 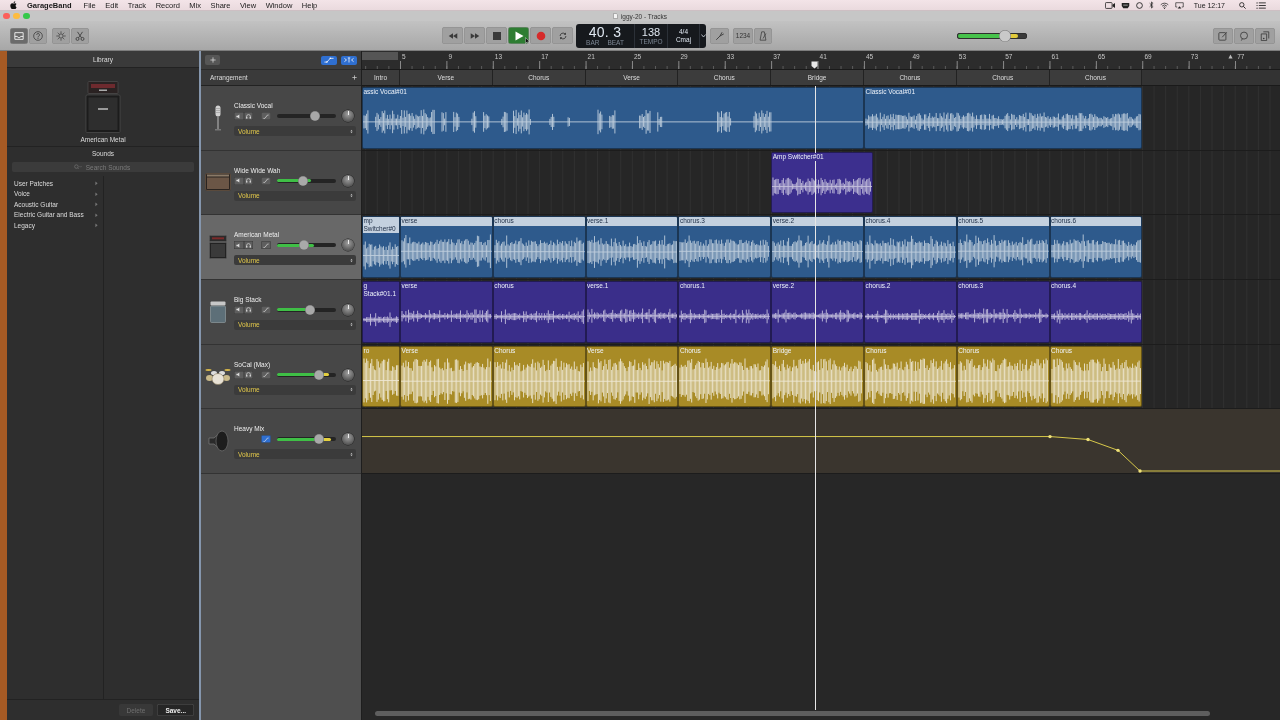 I want to click on plus-icon, so click(x=212, y=60).